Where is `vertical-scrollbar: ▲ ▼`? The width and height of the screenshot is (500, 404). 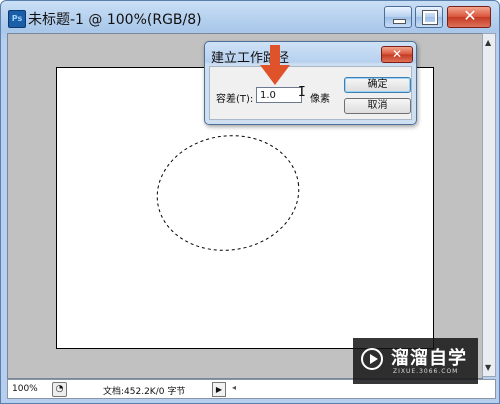
vertical-scrollbar: ▲ ▼ is located at coordinates (489, 205).